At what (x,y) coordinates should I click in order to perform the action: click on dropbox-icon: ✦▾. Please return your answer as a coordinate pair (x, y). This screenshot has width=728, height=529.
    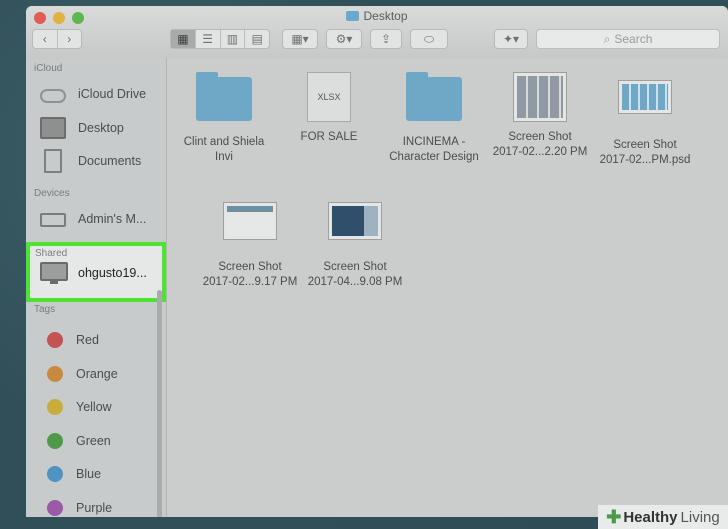
    Looking at the image, I should click on (511, 39).